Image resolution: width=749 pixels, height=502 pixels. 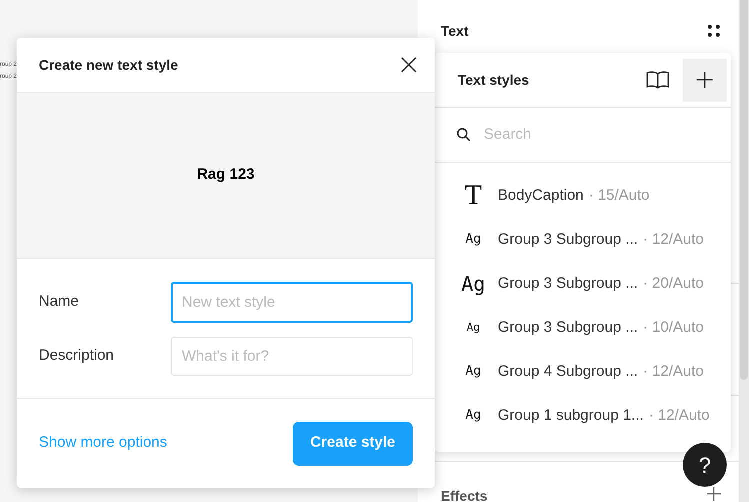 I want to click on text-style-item: T BodyCaption · 15/Auto, so click(x=583, y=196).